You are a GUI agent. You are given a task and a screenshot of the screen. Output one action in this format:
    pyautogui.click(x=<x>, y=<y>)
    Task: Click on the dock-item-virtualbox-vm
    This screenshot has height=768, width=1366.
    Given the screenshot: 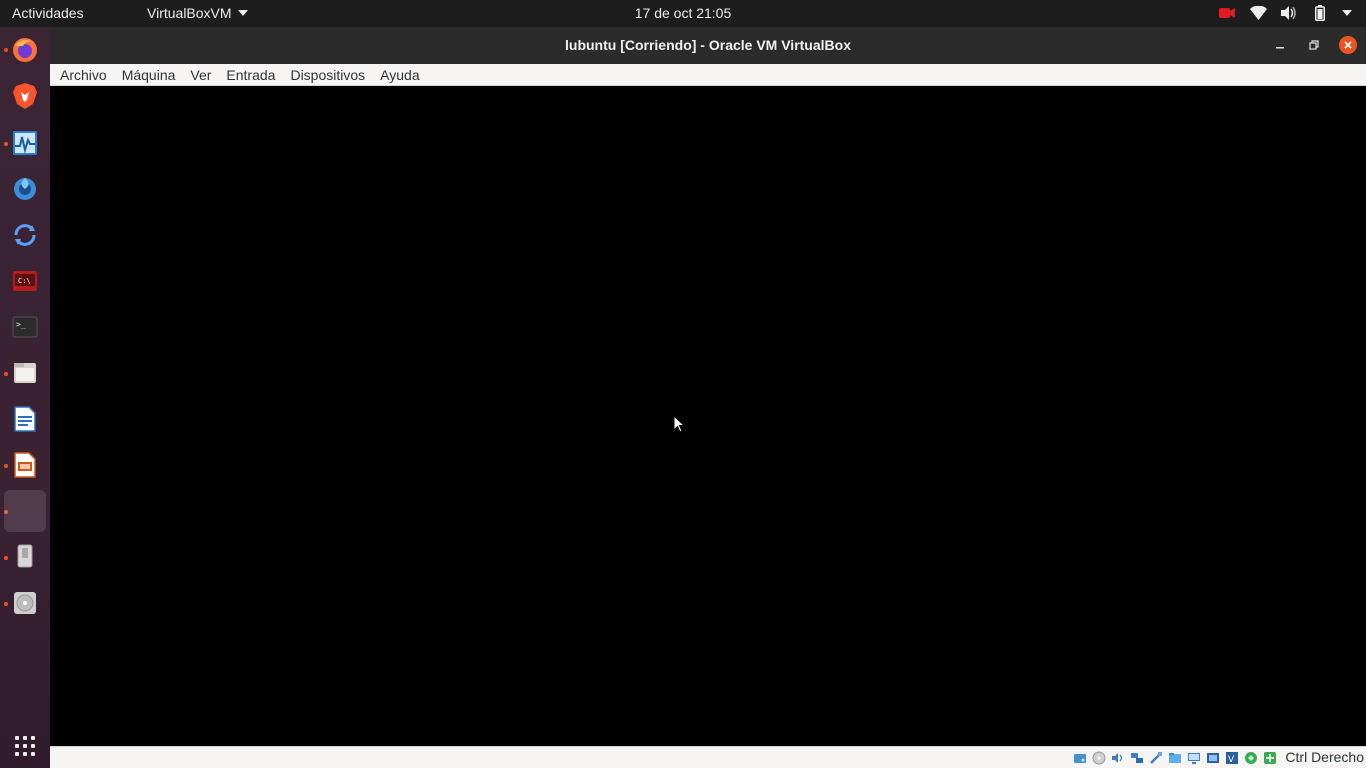 What is the action you would take?
    pyautogui.click(x=25, y=511)
    